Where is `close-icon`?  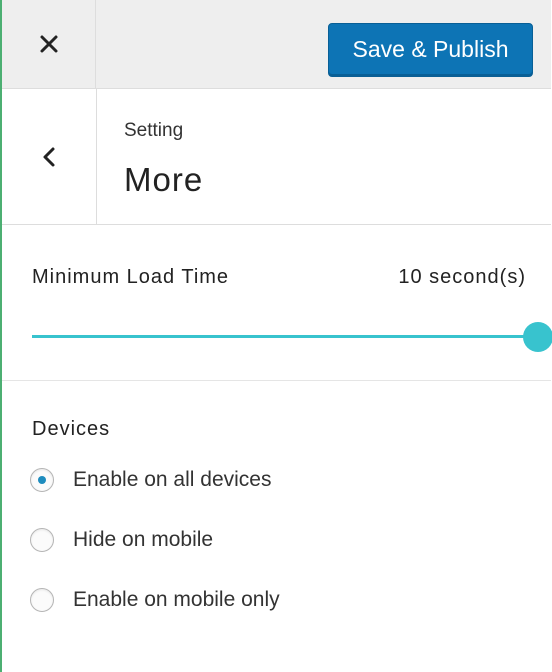
close-icon is located at coordinates (48, 44).